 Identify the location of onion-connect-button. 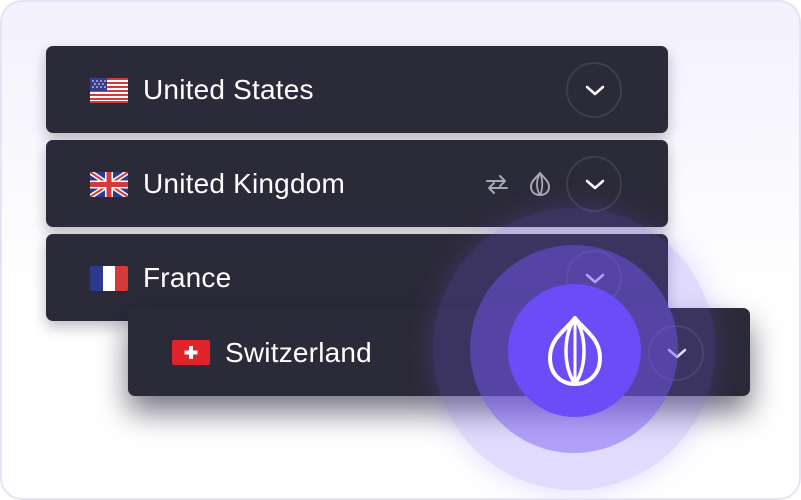
(574, 350).